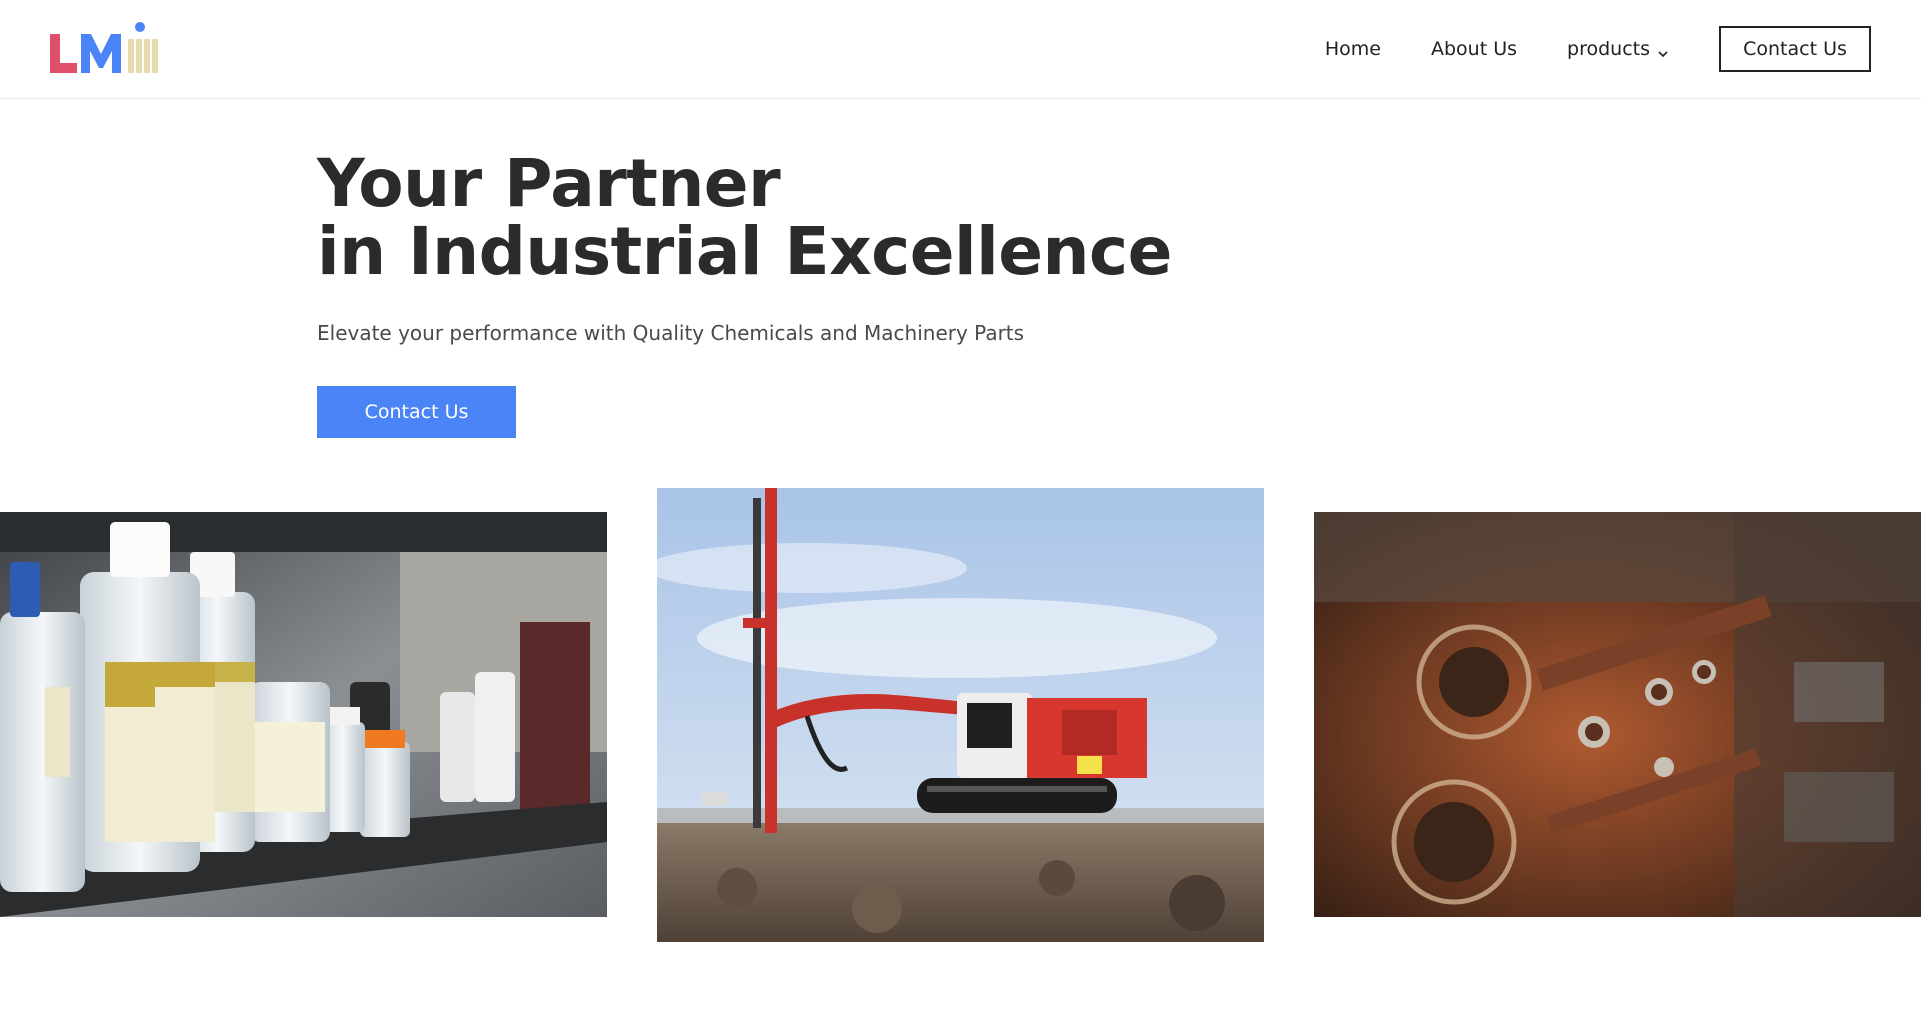 This screenshot has height=1016, width=1921. What do you see at coordinates (960, 49) in the screenshot?
I see `site-header: Home About Us products Contact Us` at bounding box center [960, 49].